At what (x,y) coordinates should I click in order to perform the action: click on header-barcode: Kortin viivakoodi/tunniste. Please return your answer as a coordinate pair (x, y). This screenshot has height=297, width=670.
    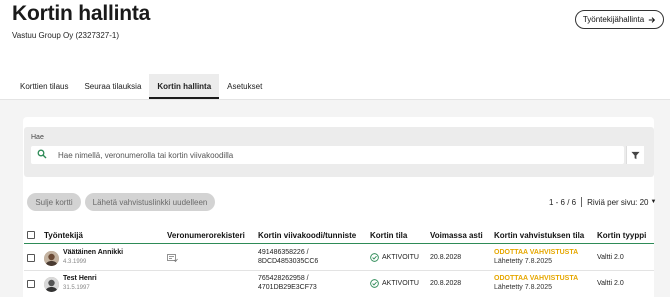
    Looking at the image, I should click on (307, 235).